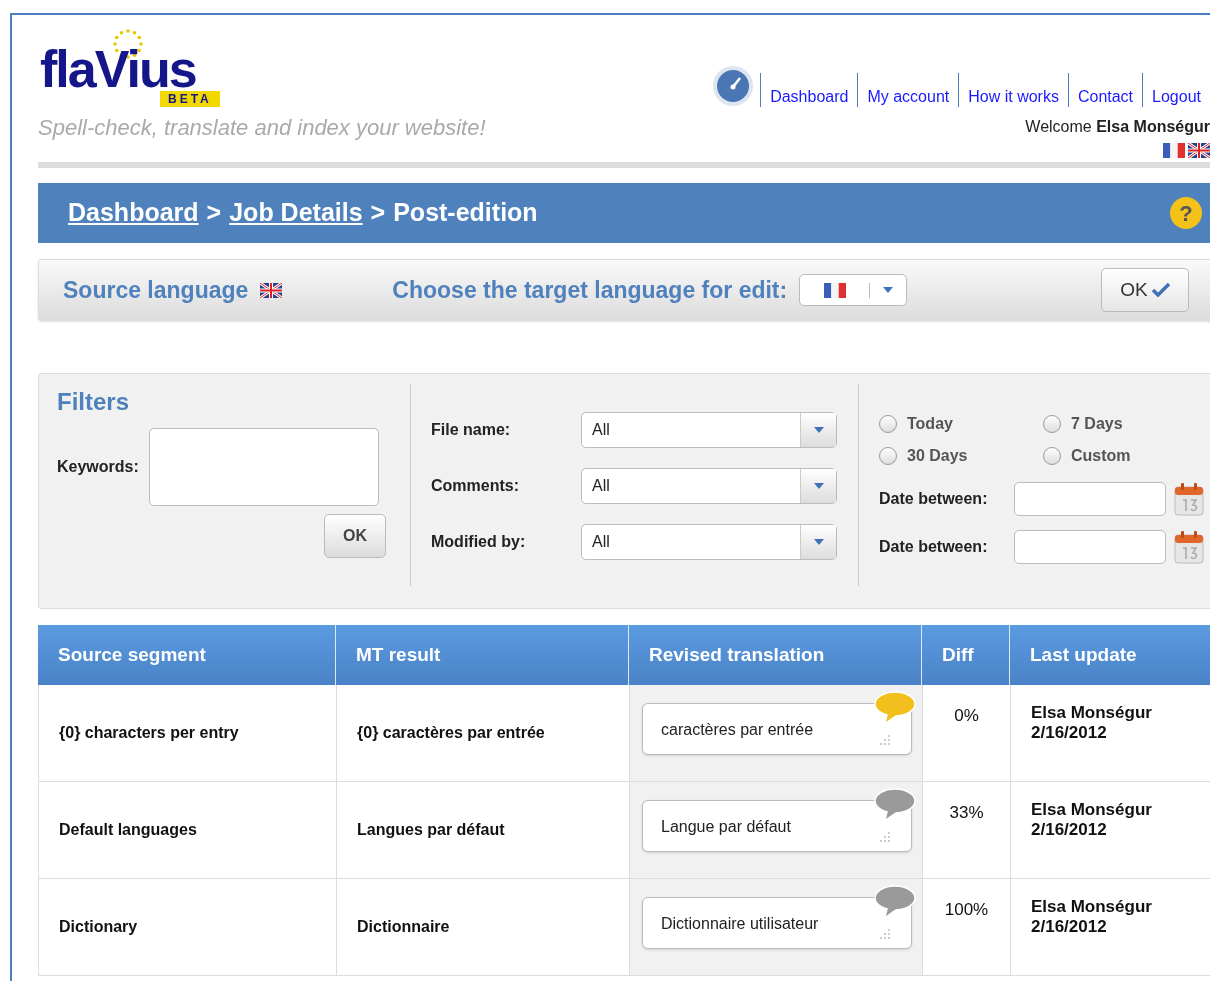 This screenshot has height=981, width=1210. Describe the element at coordinates (479, 542) in the screenshot. I see `filter-label: Modified by:` at that location.